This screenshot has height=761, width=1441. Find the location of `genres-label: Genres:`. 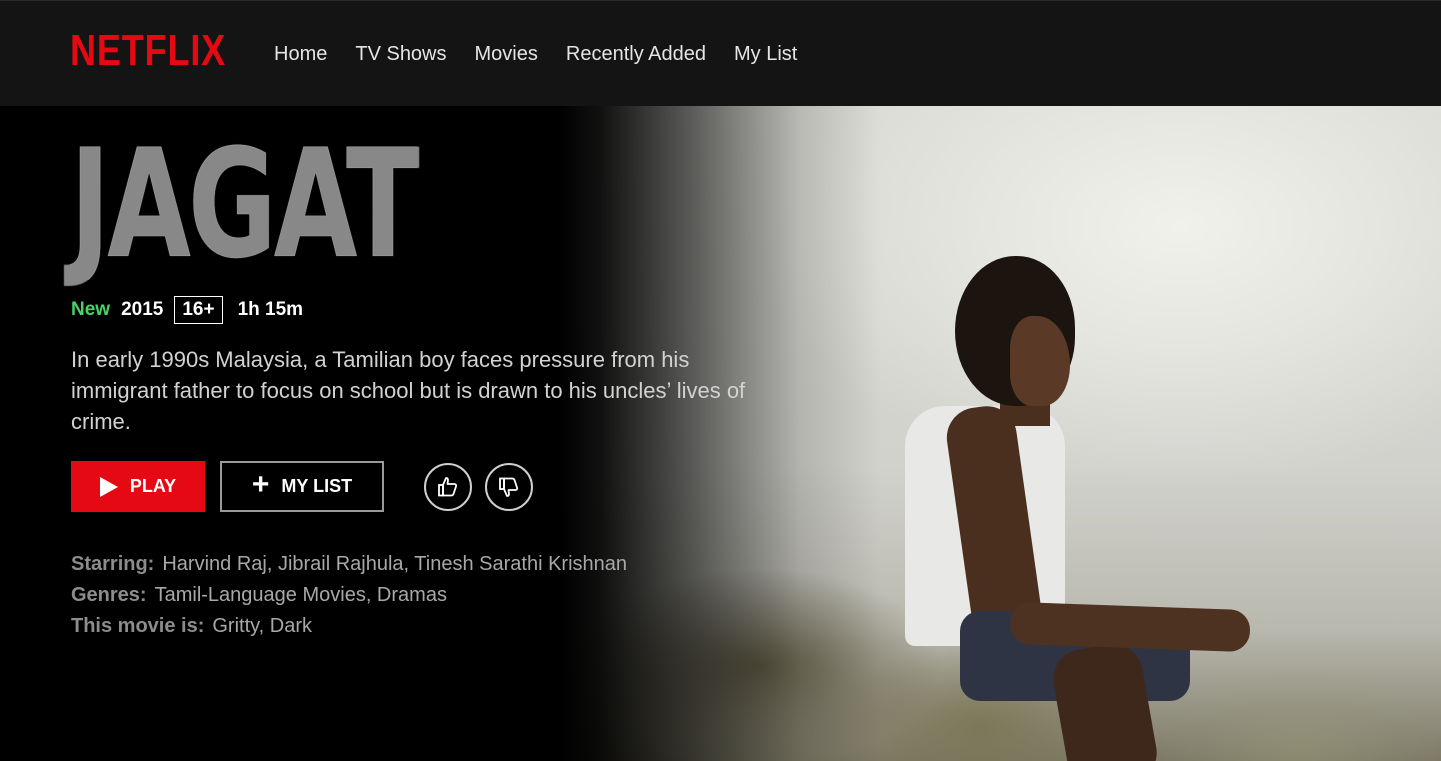

genres-label: Genres: is located at coordinates (109, 595).